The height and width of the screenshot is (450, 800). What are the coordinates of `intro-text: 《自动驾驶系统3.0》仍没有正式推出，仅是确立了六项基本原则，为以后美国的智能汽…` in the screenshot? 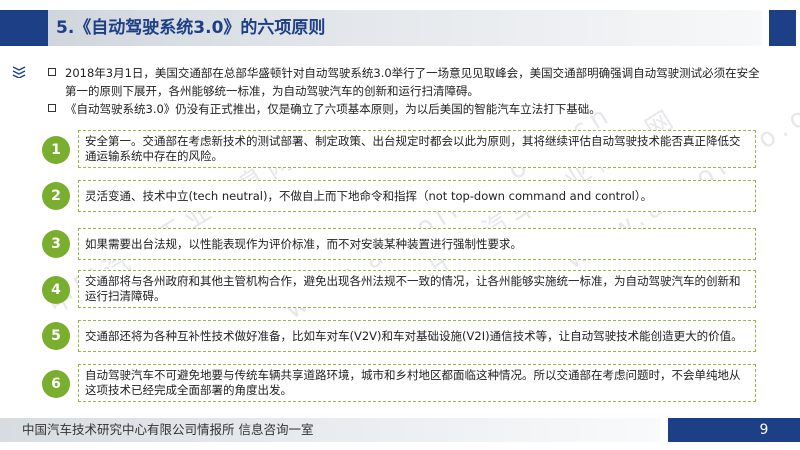 It's located at (333, 109).